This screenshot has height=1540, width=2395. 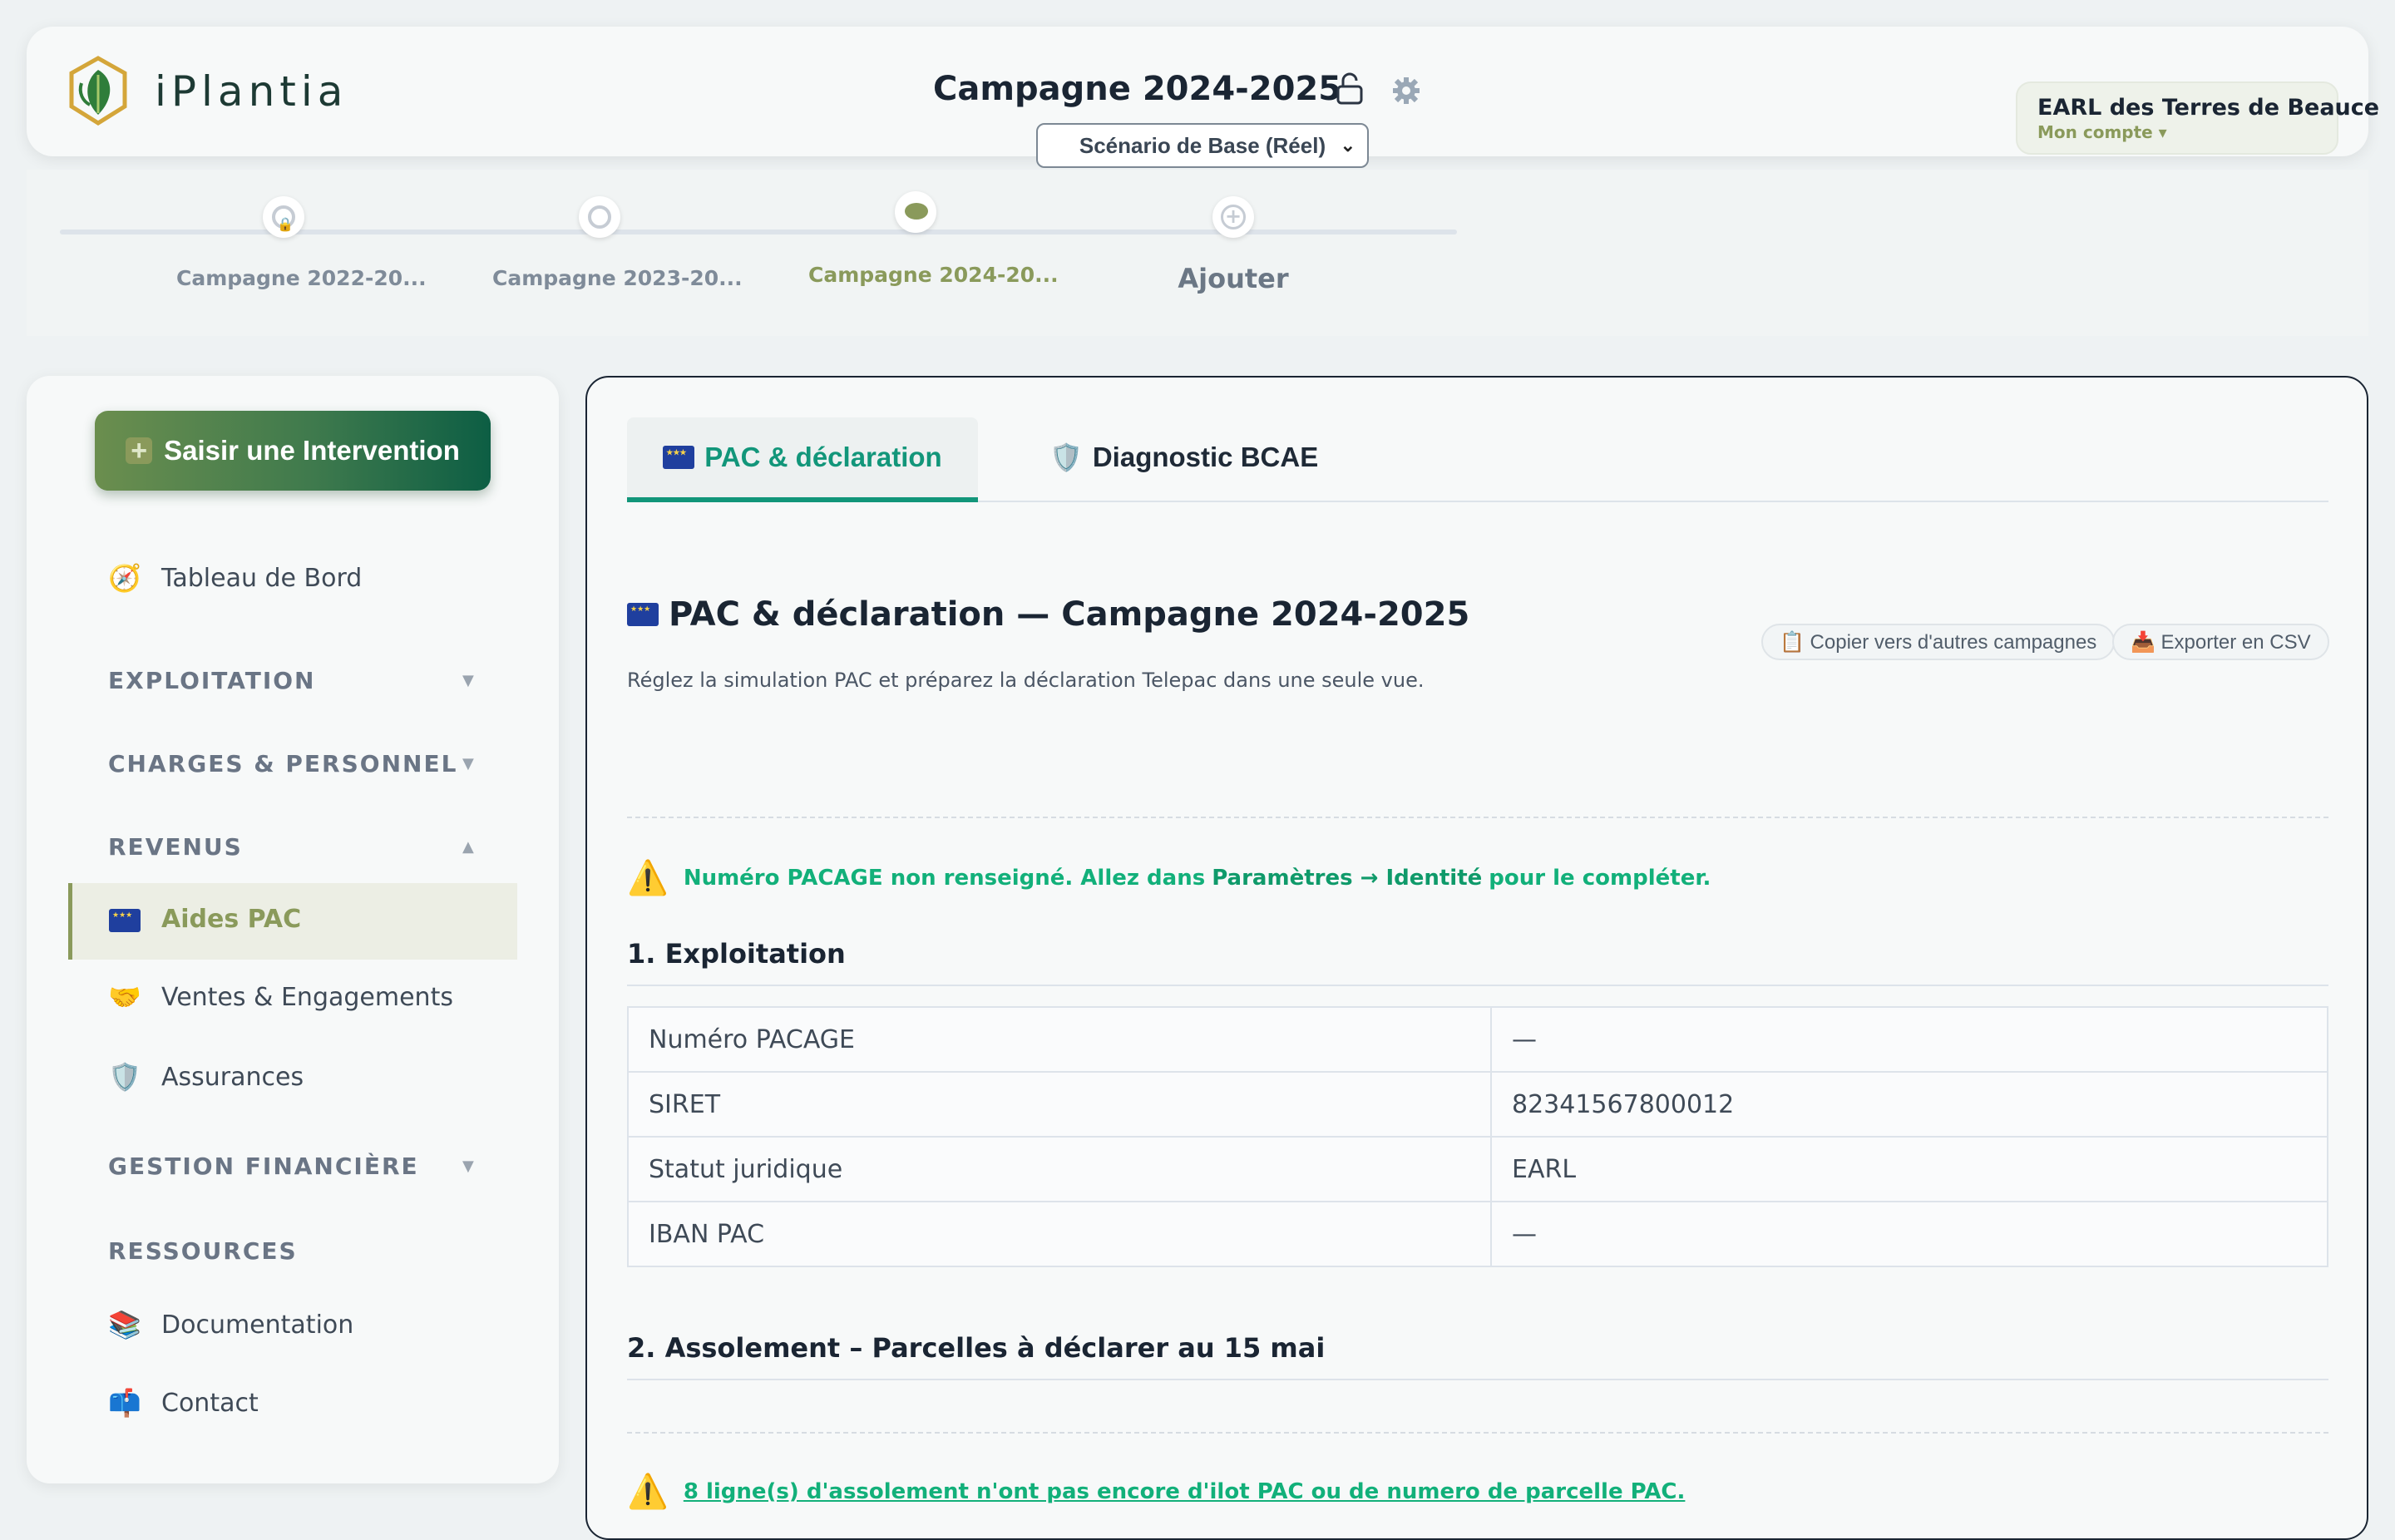 What do you see at coordinates (1347, 878) in the screenshot?
I see `settings-identity-link: Paramètres → Identité` at bounding box center [1347, 878].